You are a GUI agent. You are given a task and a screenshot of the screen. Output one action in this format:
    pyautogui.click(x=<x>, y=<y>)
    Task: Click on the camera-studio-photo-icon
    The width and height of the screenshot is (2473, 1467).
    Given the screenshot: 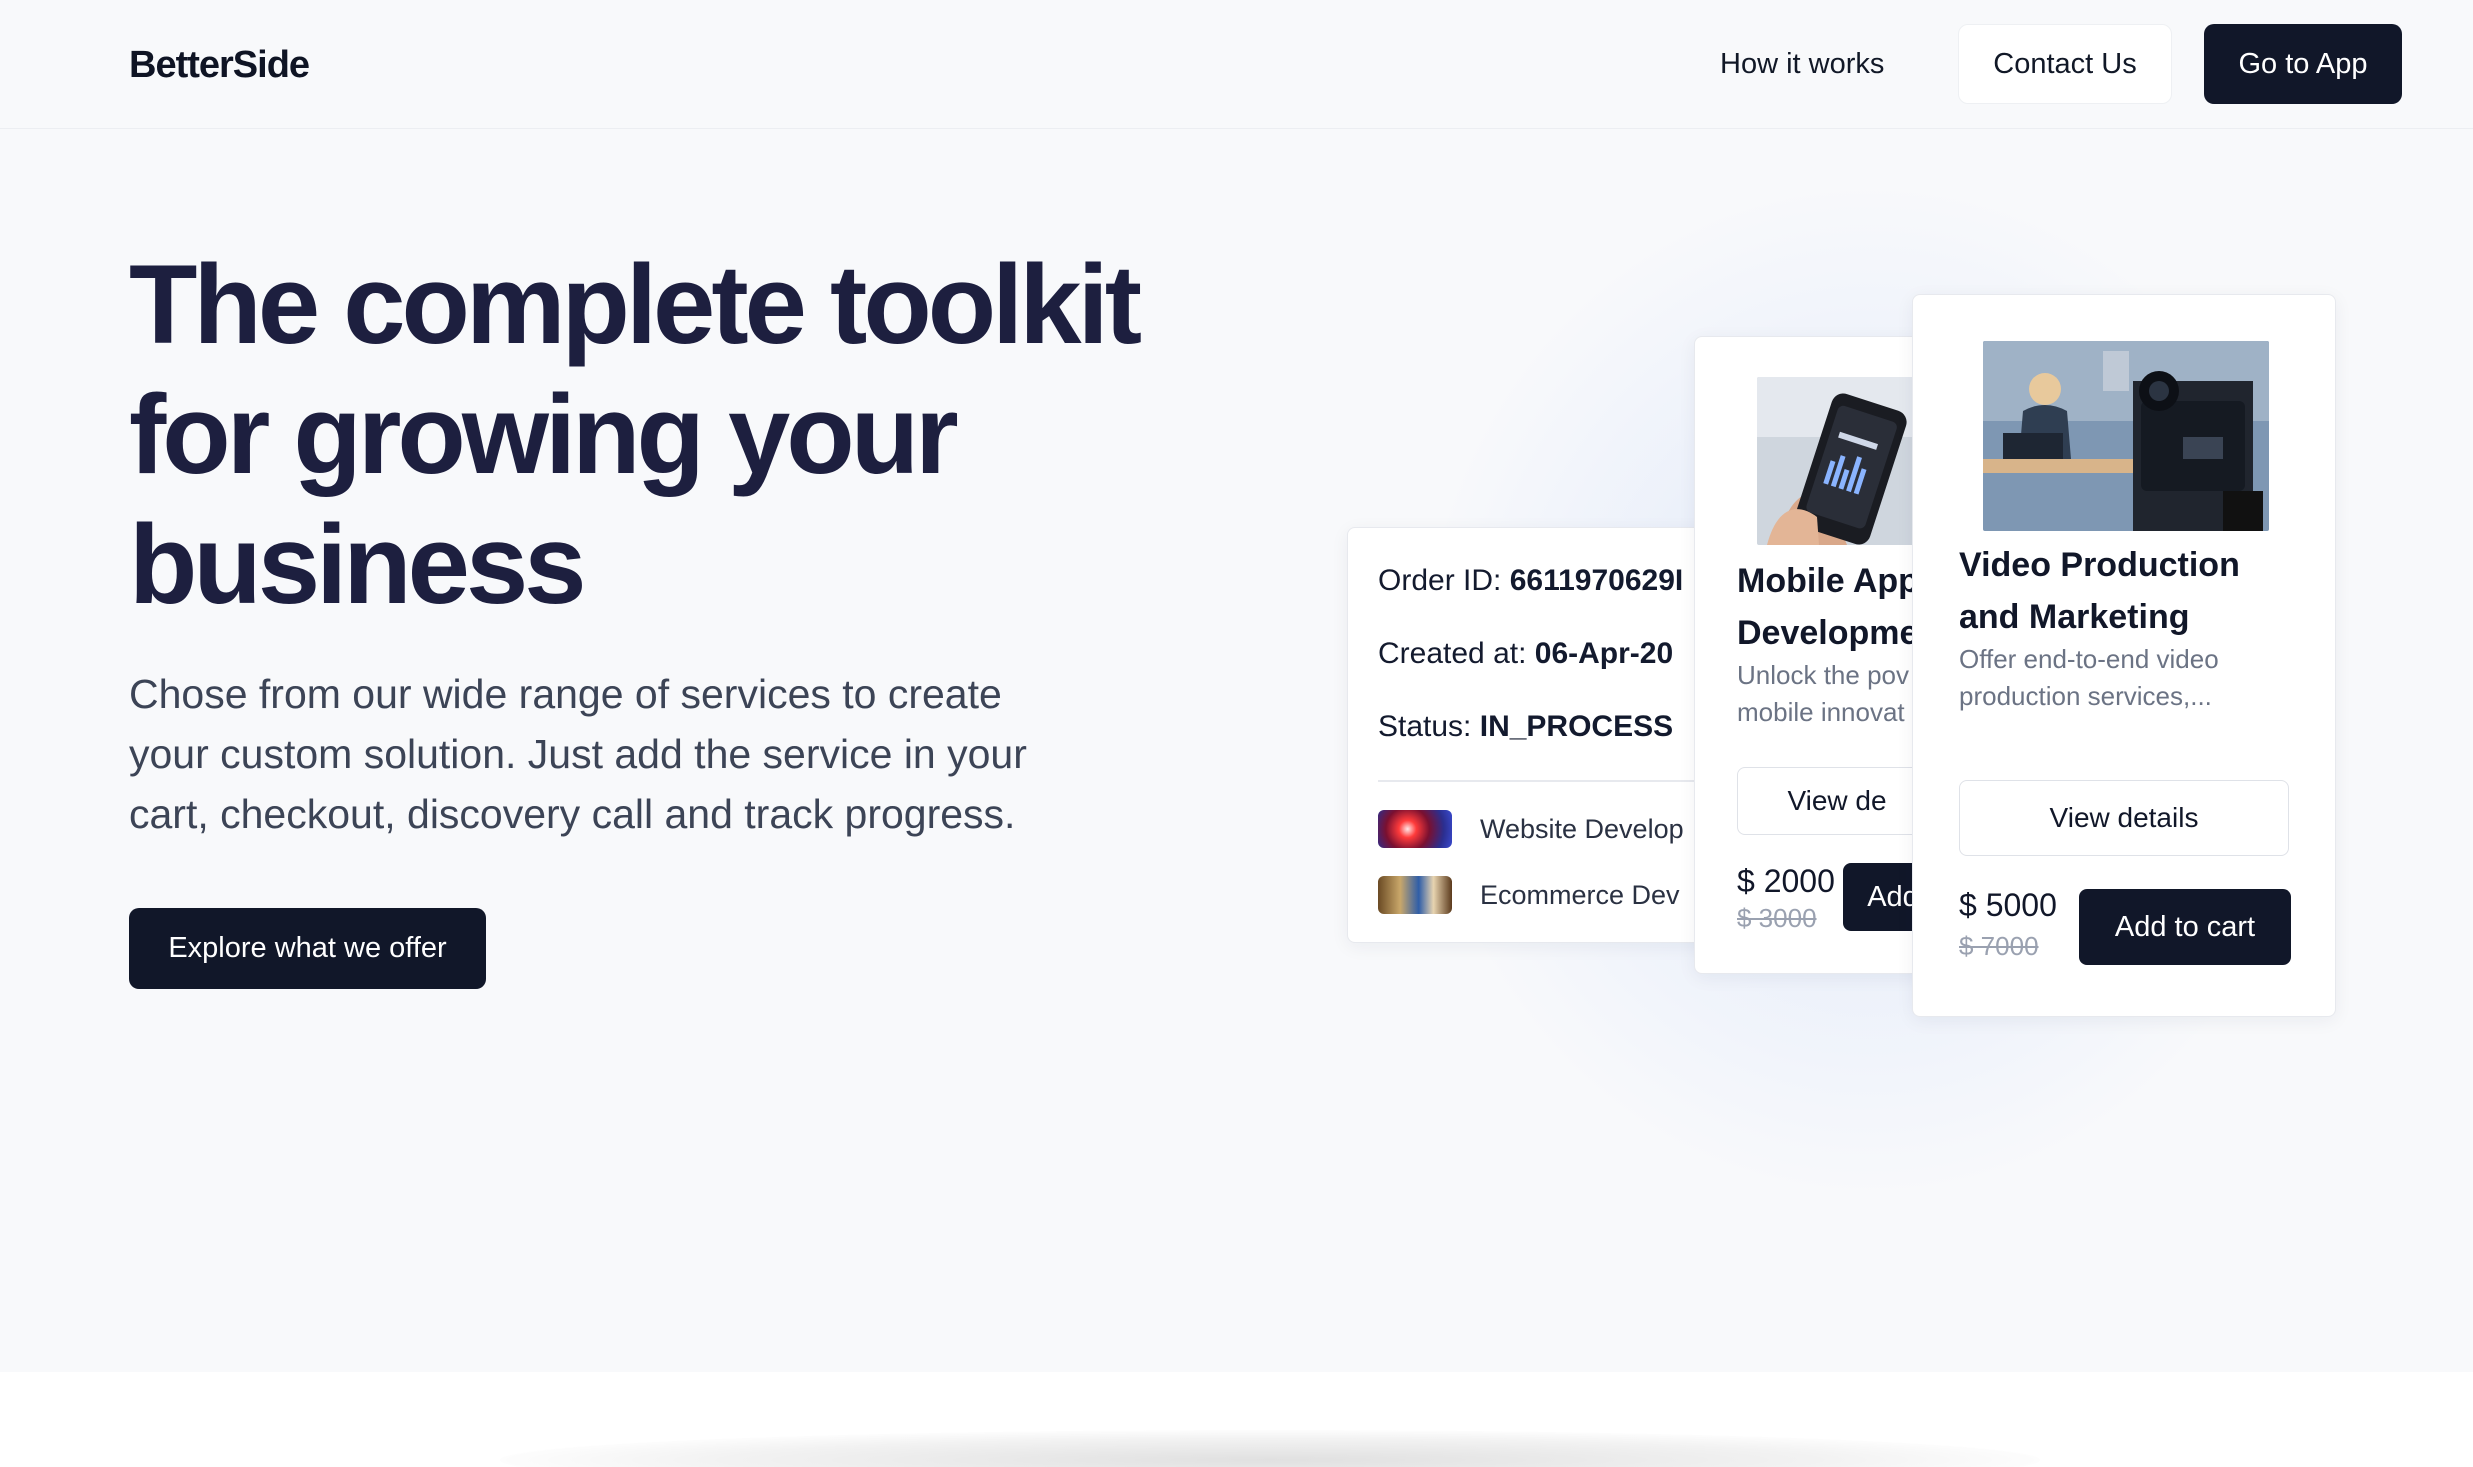 What is the action you would take?
    pyautogui.click(x=2126, y=436)
    